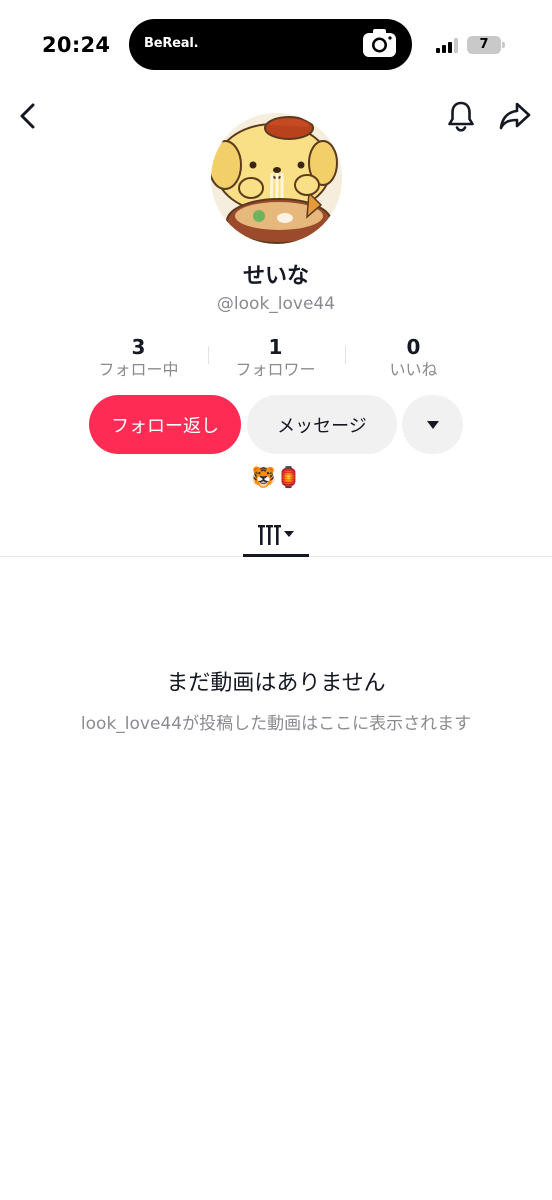 This screenshot has height=1200, width=552. What do you see at coordinates (270, 44) in the screenshot?
I see `dynamic-island: BeReal.` at bounding box center [270, 44].